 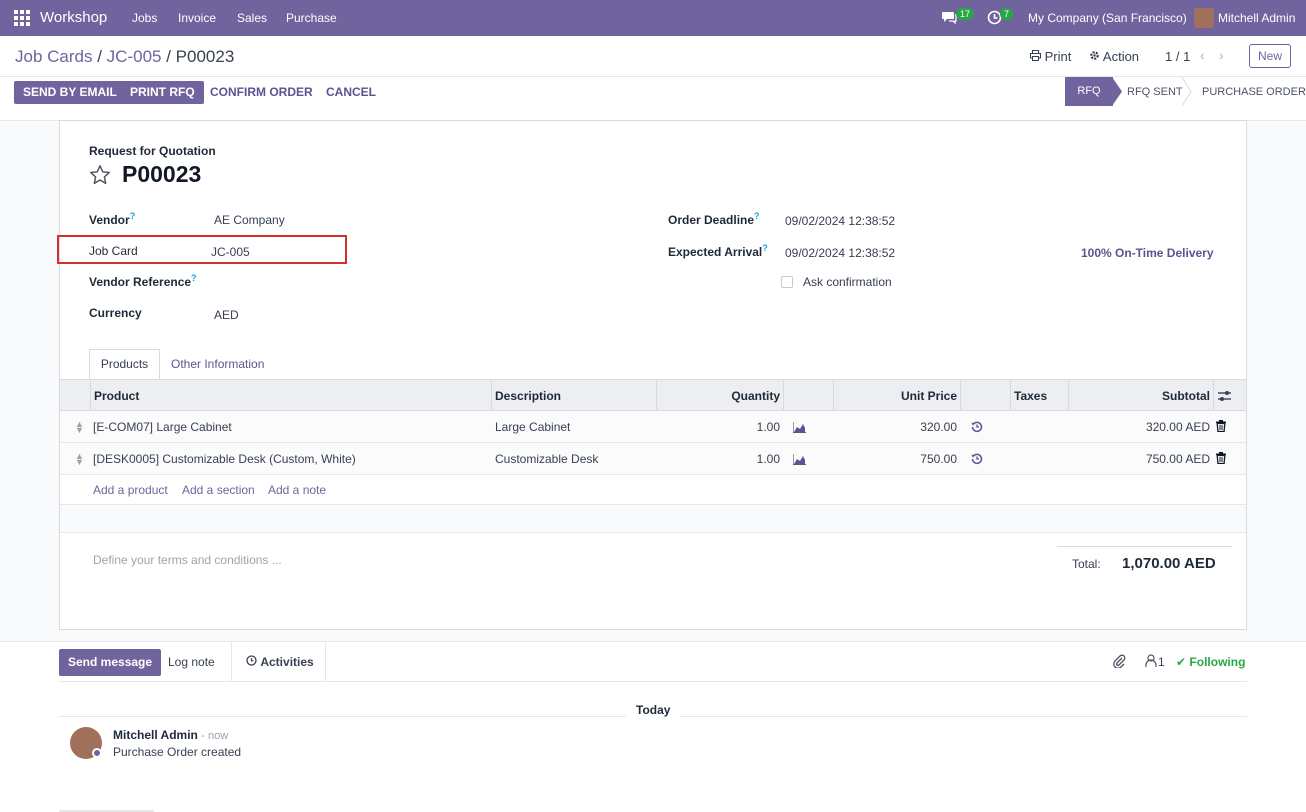 What do you see at coordinates (130, 490) in the screenshot?
I see `add-product-link: Add a product` at bounding box center [130, 490].